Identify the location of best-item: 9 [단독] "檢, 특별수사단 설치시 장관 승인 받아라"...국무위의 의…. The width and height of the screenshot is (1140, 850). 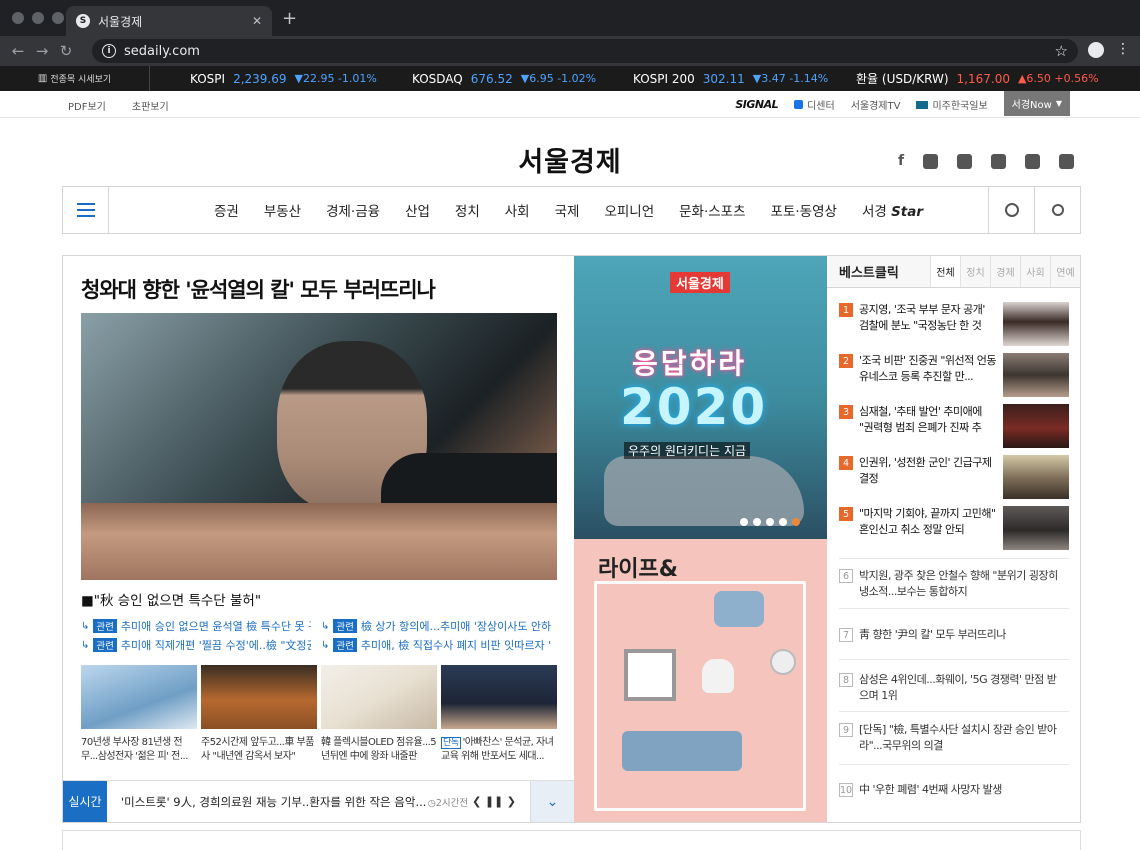
(954, 738).